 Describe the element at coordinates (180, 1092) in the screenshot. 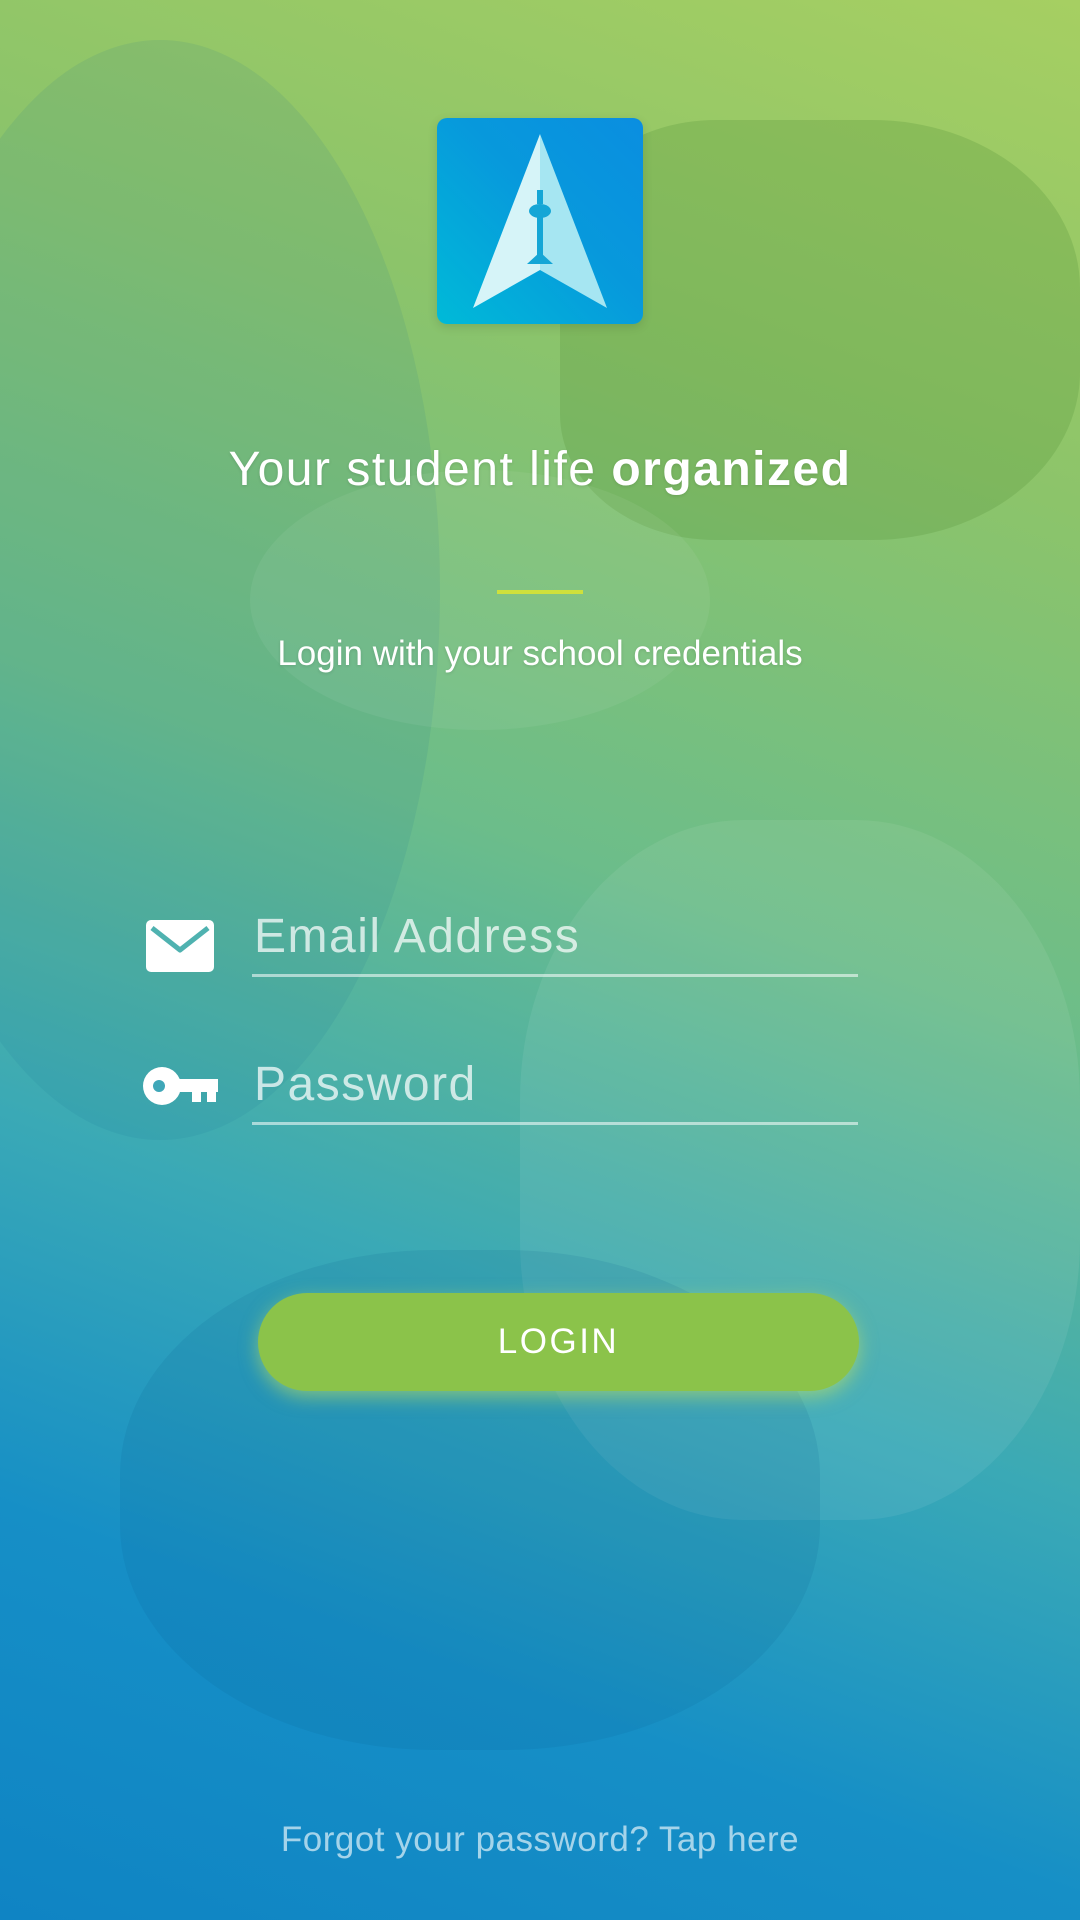

I see `key-icon` at that location.